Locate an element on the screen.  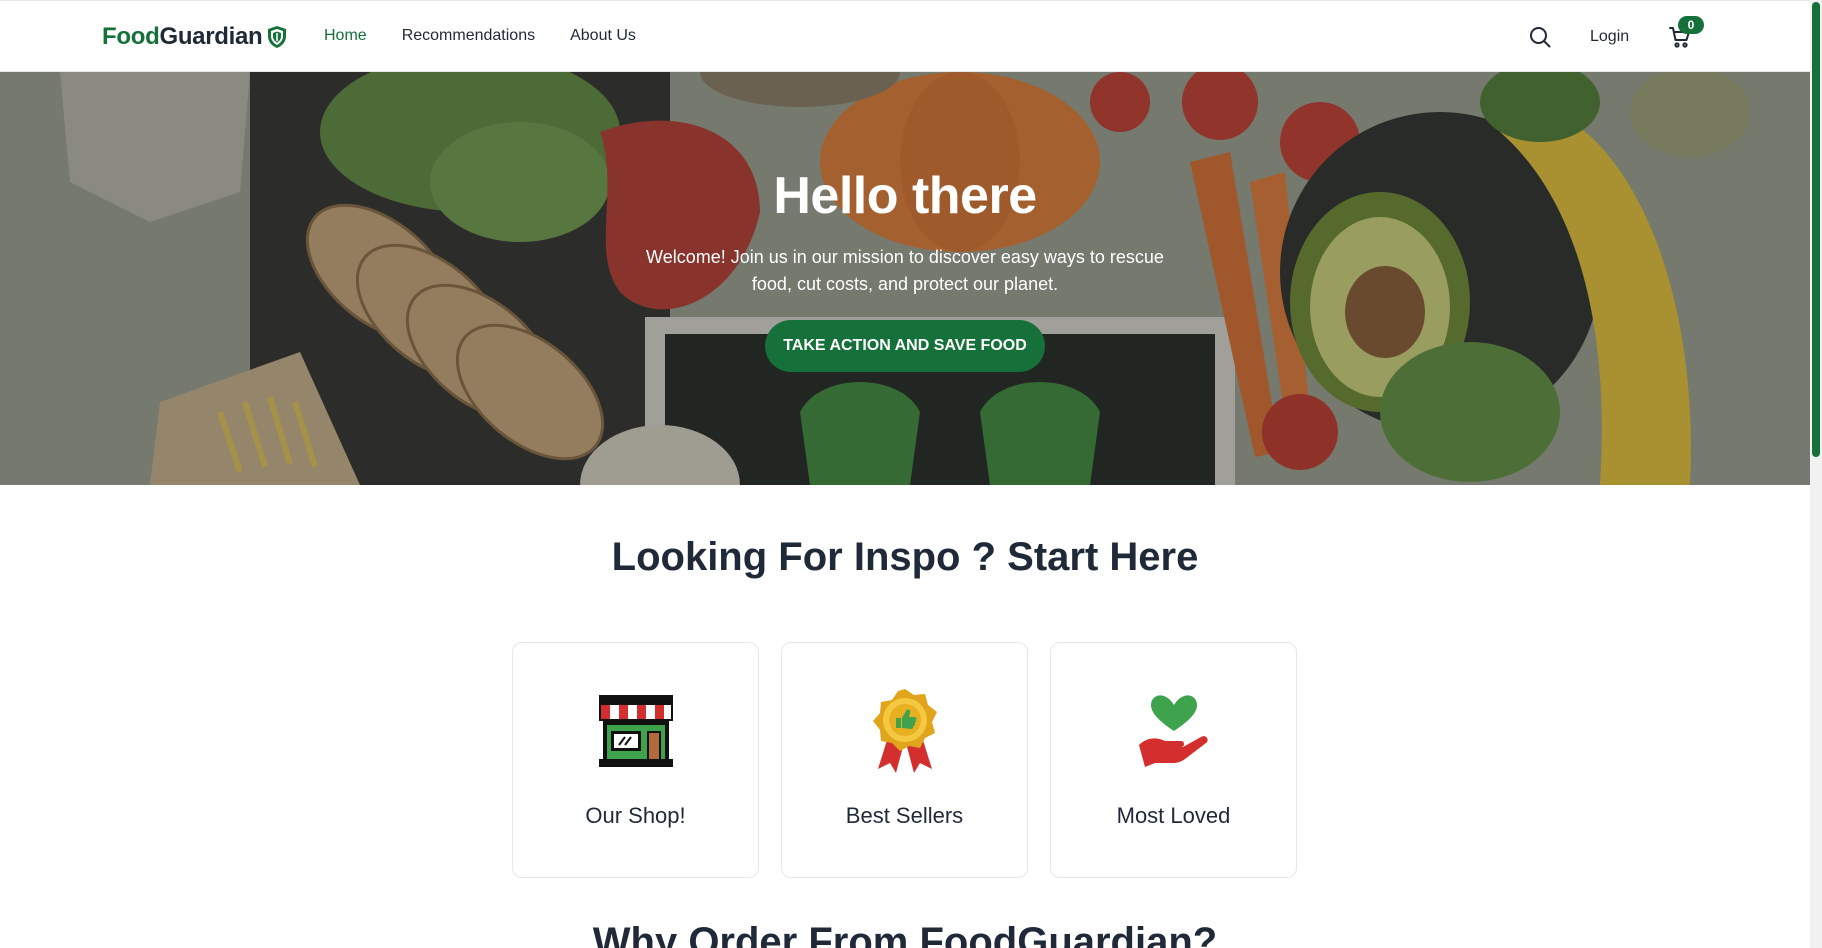
inspo-cards: Our Shop! Best Sellers Most Loved is located at coordinates (904, 760).